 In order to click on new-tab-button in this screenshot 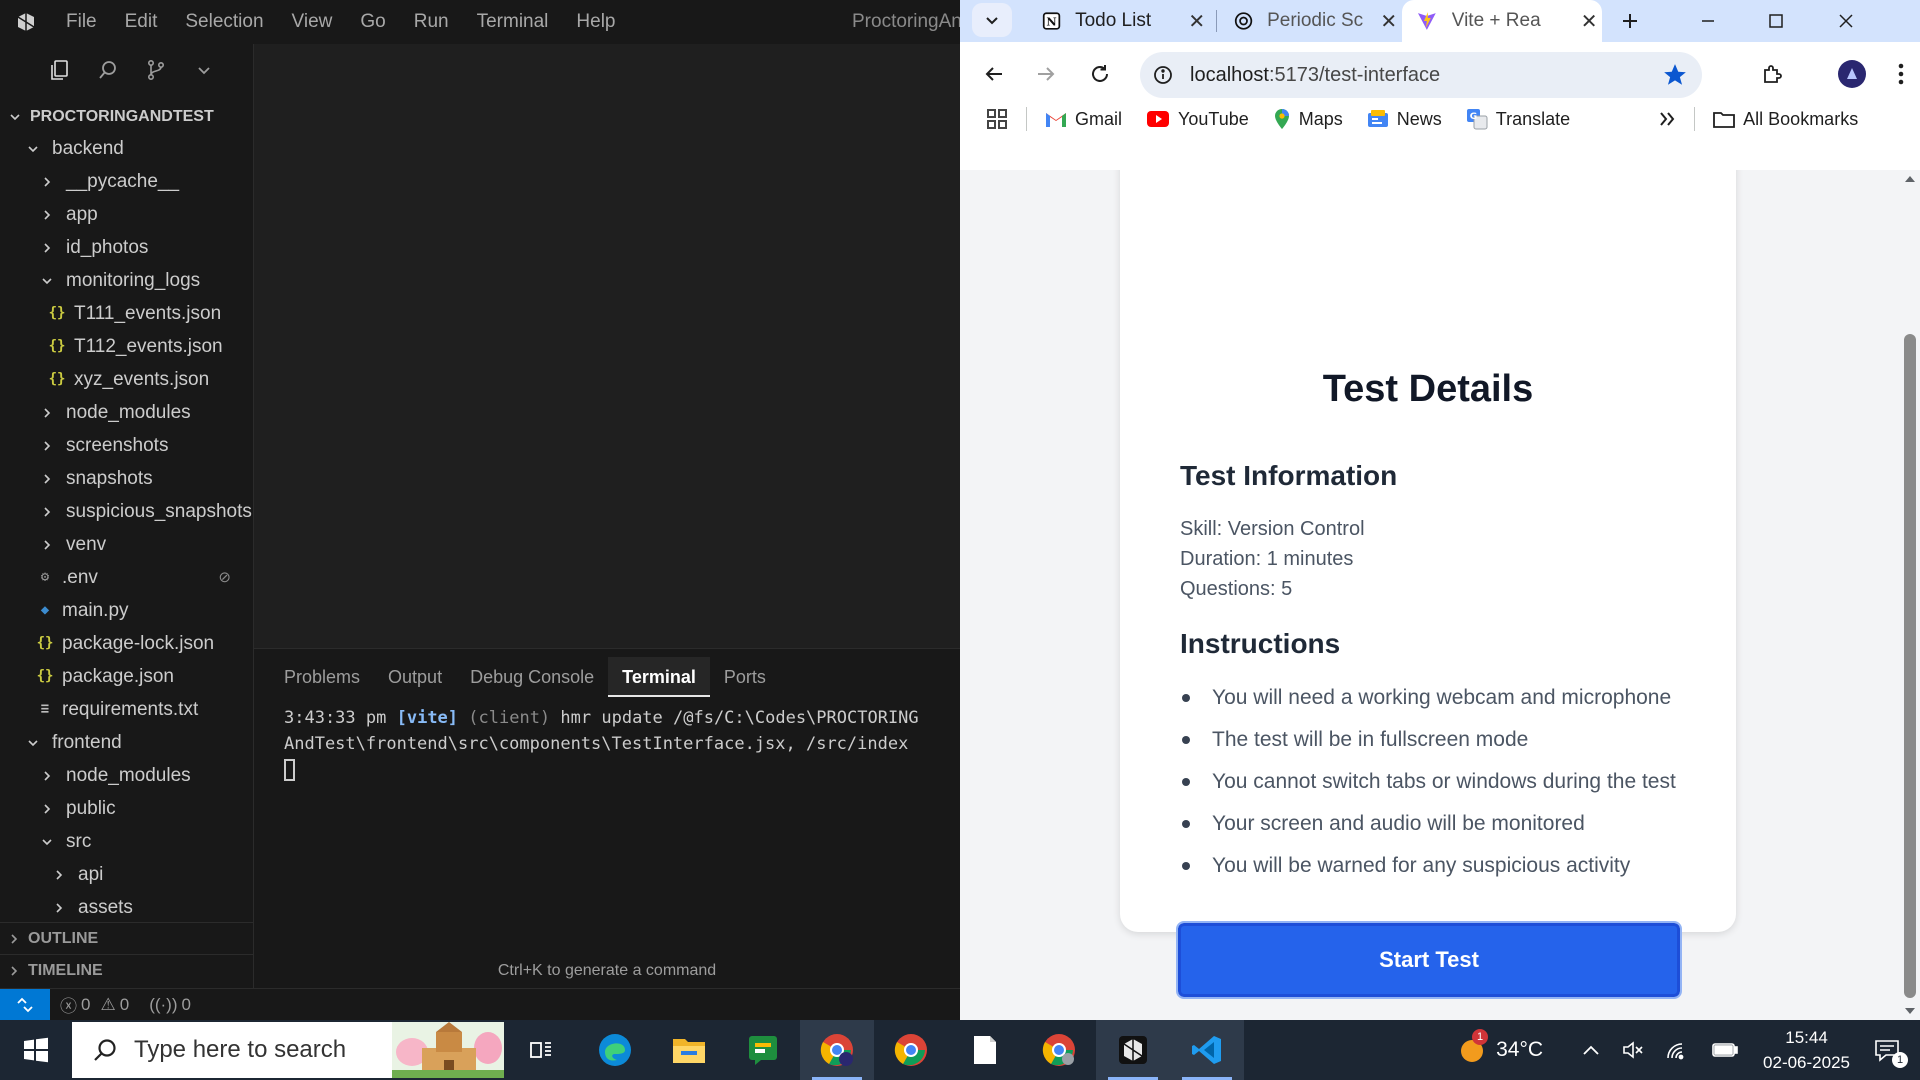, I will do `click(1630, 21)`.